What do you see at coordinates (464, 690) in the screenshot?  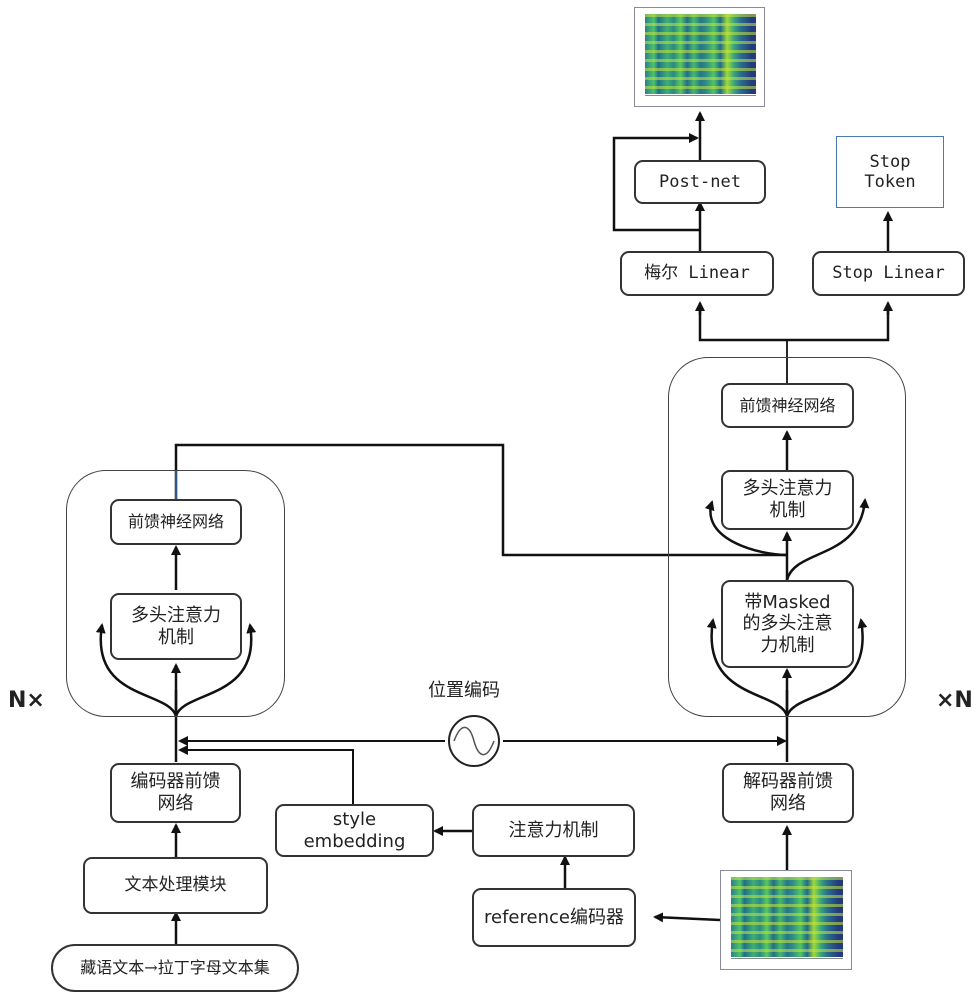 I see `positional-encoding-label: 位置编码` at bounding box center [464, 690].